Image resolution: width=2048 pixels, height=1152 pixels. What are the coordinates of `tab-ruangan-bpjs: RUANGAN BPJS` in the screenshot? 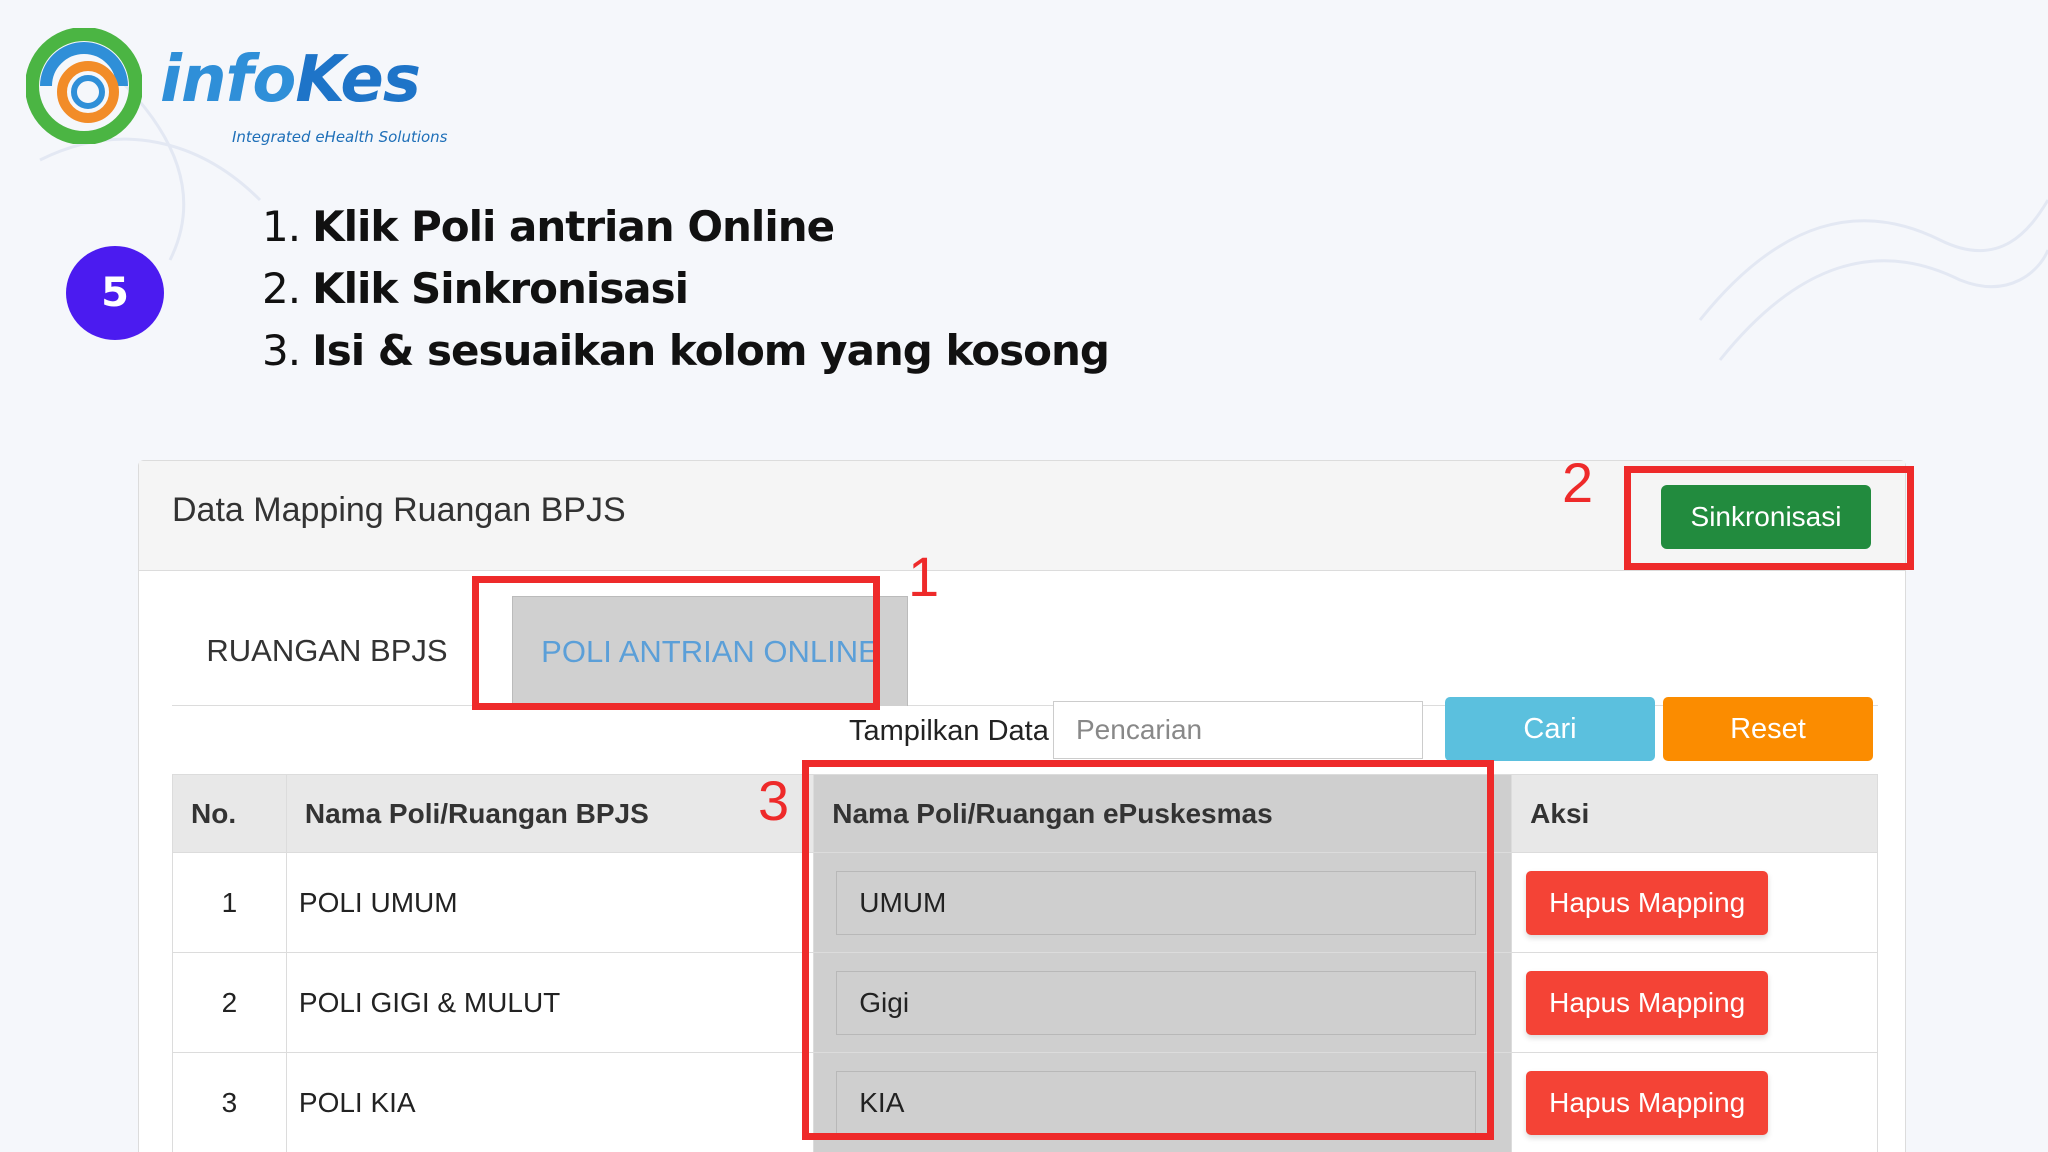 It's located at (327, 651).